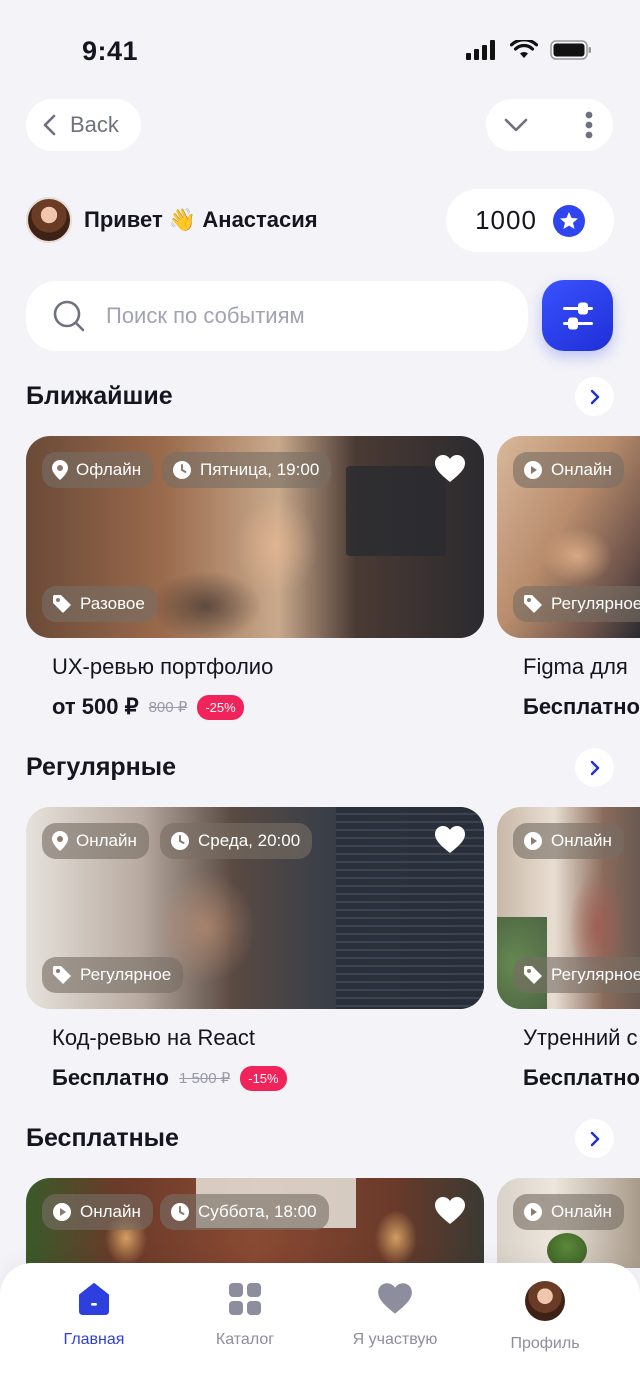 This screenshot has width=640, height=1387. Describe the element at coordinates (268, 707) in the screenshot. I see `price-row: от 500 ₽ 800 ₽ -25%` at that location.